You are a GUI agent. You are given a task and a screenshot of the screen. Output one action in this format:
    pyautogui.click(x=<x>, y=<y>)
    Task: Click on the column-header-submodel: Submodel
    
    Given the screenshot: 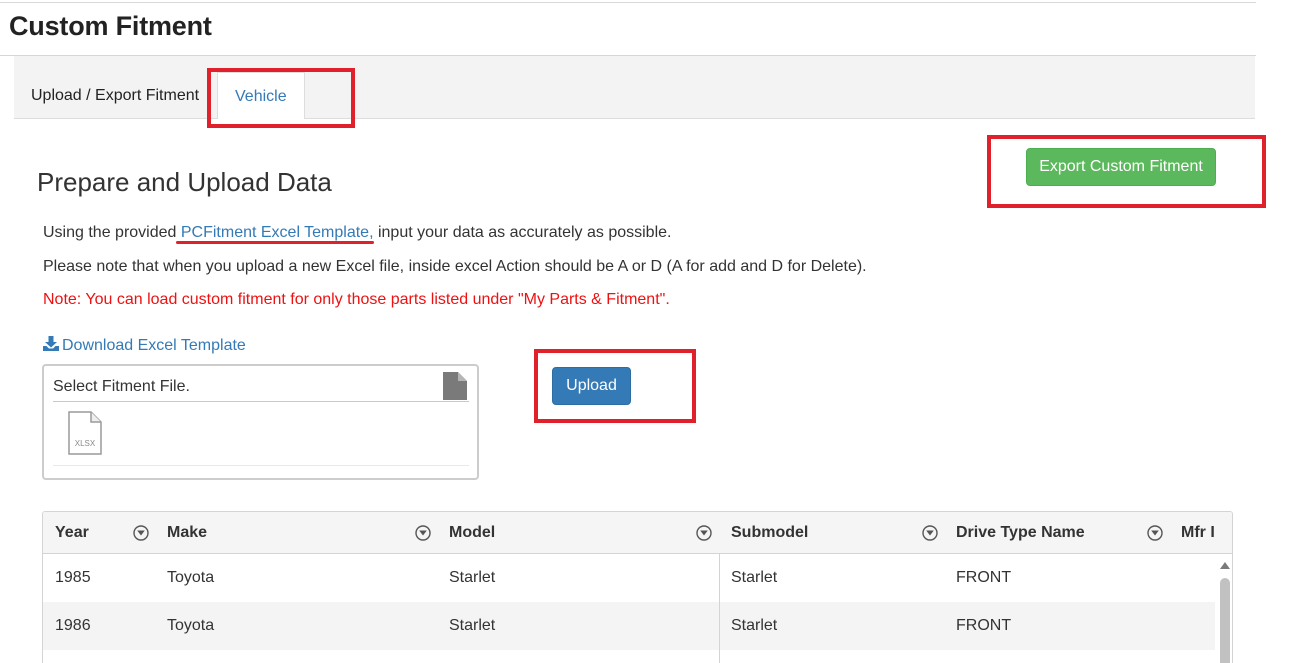 What is the action you would take?
    pyautogui.click(x=769, y=533)
    